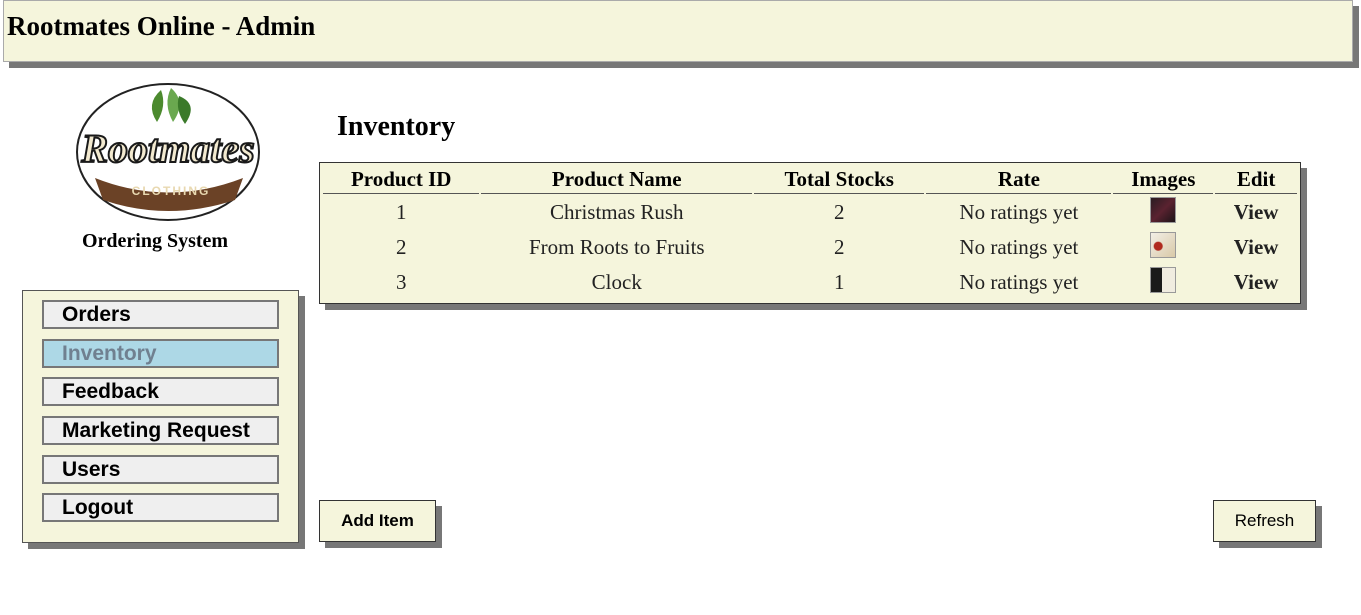  What do you see at coordinates (839, 282) in the screenshot?
I see `total-stocks-cell: 1` at bounding box center [839, 282].